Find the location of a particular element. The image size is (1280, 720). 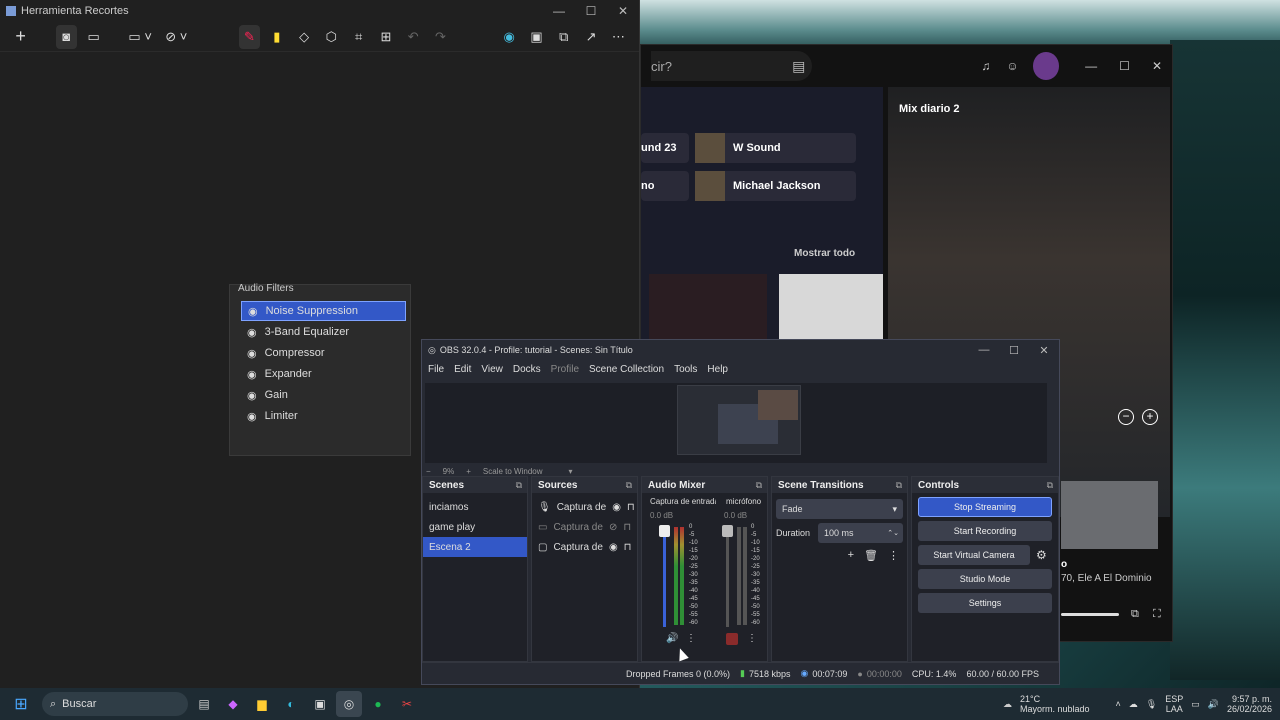

volume-slider is located at coordinates (727, 576).